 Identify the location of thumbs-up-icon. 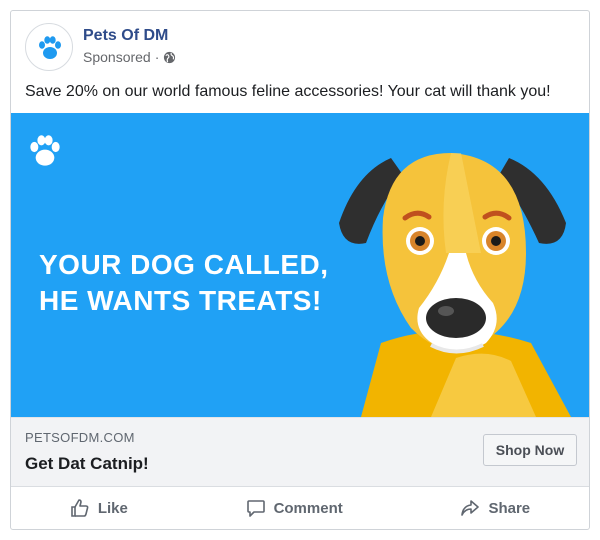
(80, 508).